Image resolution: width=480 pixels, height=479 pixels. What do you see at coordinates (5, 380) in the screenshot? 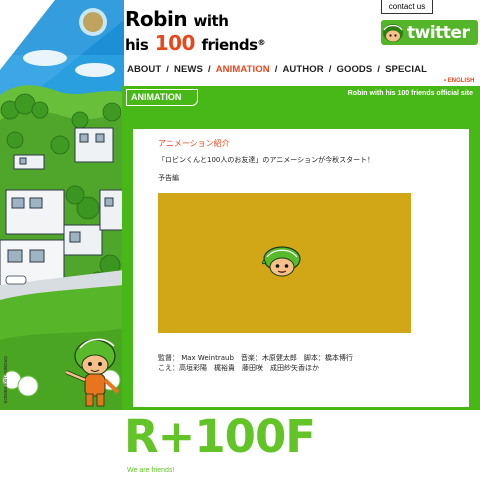
I see `copyright-text: ©ROBIN+100FRIENDS` at bounding box center [5, 380].